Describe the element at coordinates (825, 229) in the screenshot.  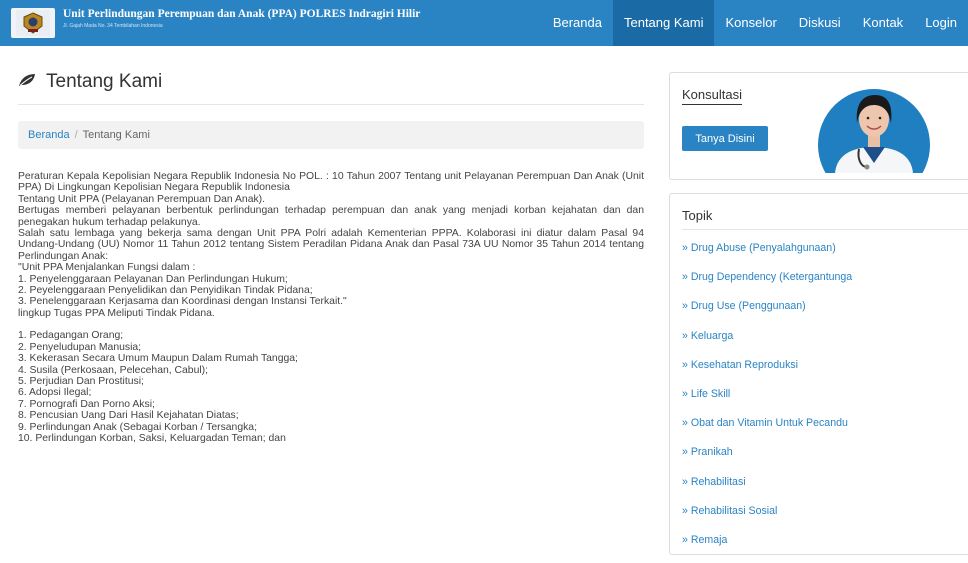
I see `divider` at that location.